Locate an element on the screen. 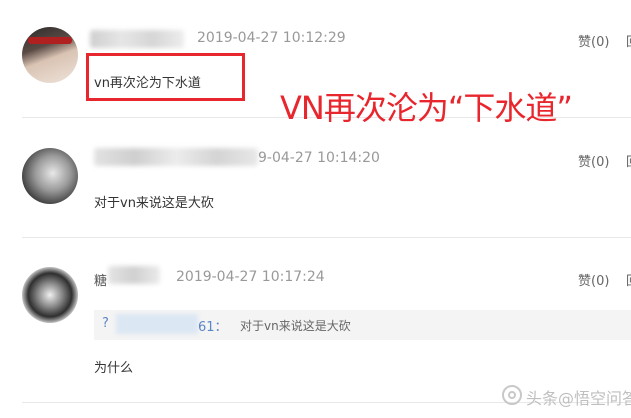  comment-time: 2019-04-27 10:12:29 is located at coordinates (271, 38).